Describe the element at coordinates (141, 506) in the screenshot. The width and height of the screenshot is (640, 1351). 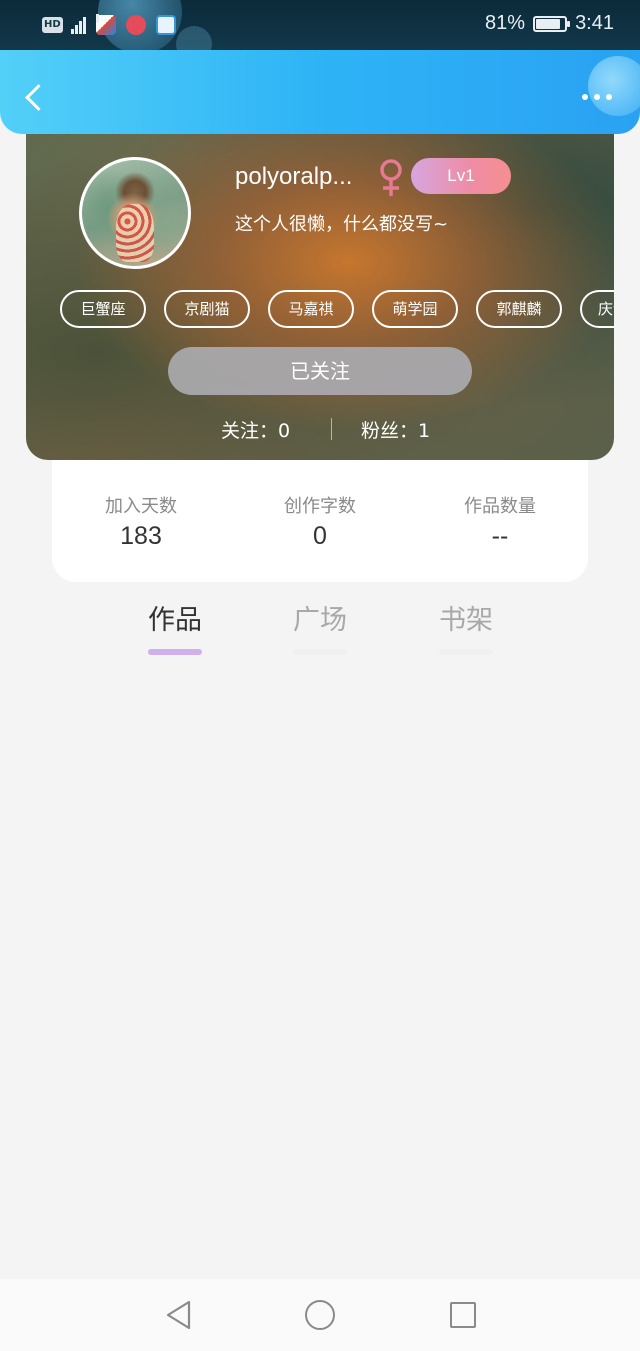
I see `stat-label: 加入天数` at that location.